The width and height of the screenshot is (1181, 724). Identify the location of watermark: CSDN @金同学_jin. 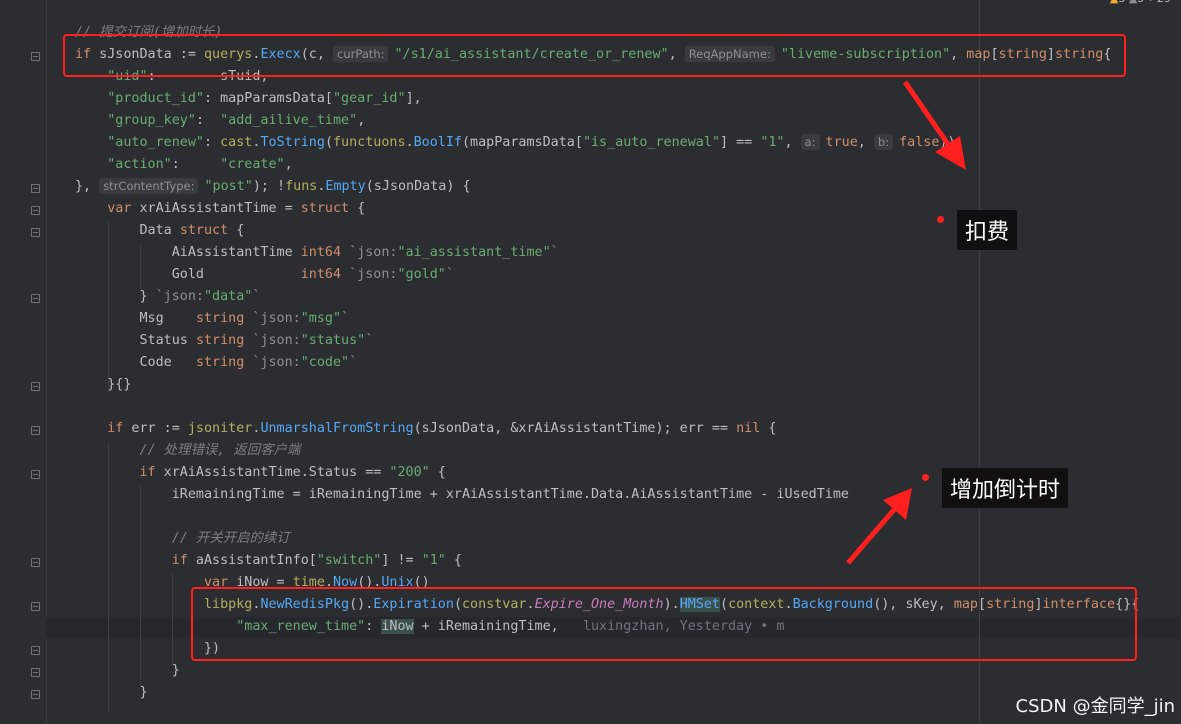
(1095, 706).